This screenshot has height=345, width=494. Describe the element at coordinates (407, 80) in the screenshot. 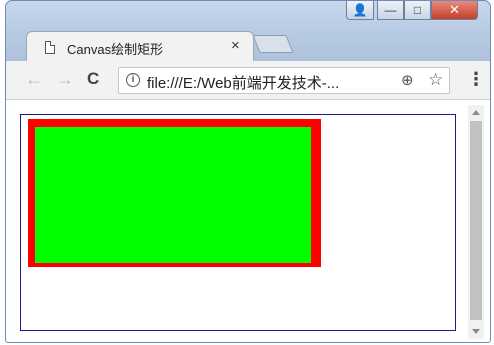

I see `zoom-icon: ⊕` at that location.